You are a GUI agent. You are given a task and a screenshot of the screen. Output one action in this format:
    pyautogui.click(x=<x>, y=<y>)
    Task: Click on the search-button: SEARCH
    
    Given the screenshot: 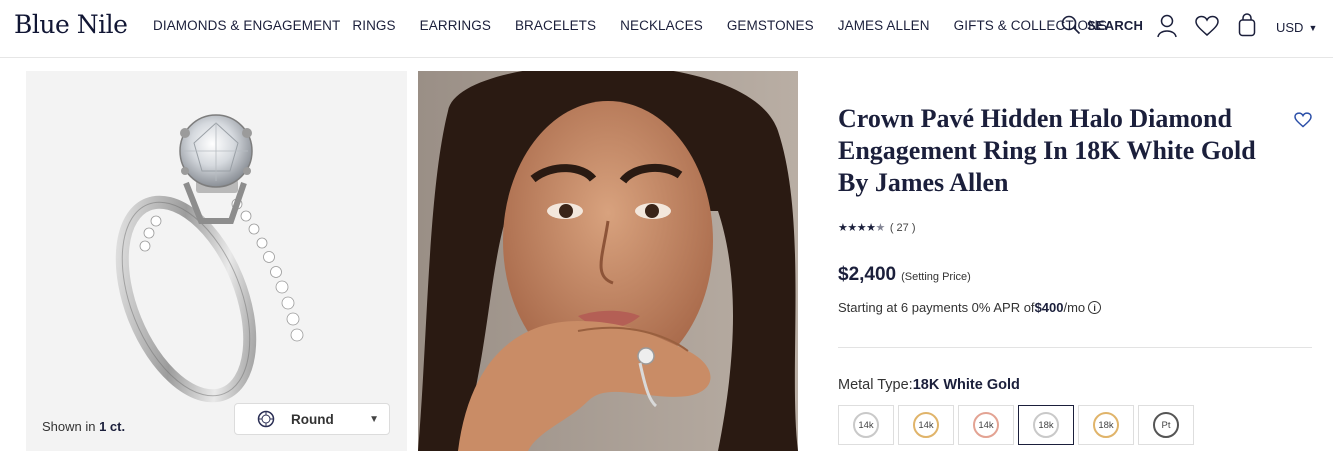 What is the action you would take?
    pyautogui.click(x=1102, y=25)
    